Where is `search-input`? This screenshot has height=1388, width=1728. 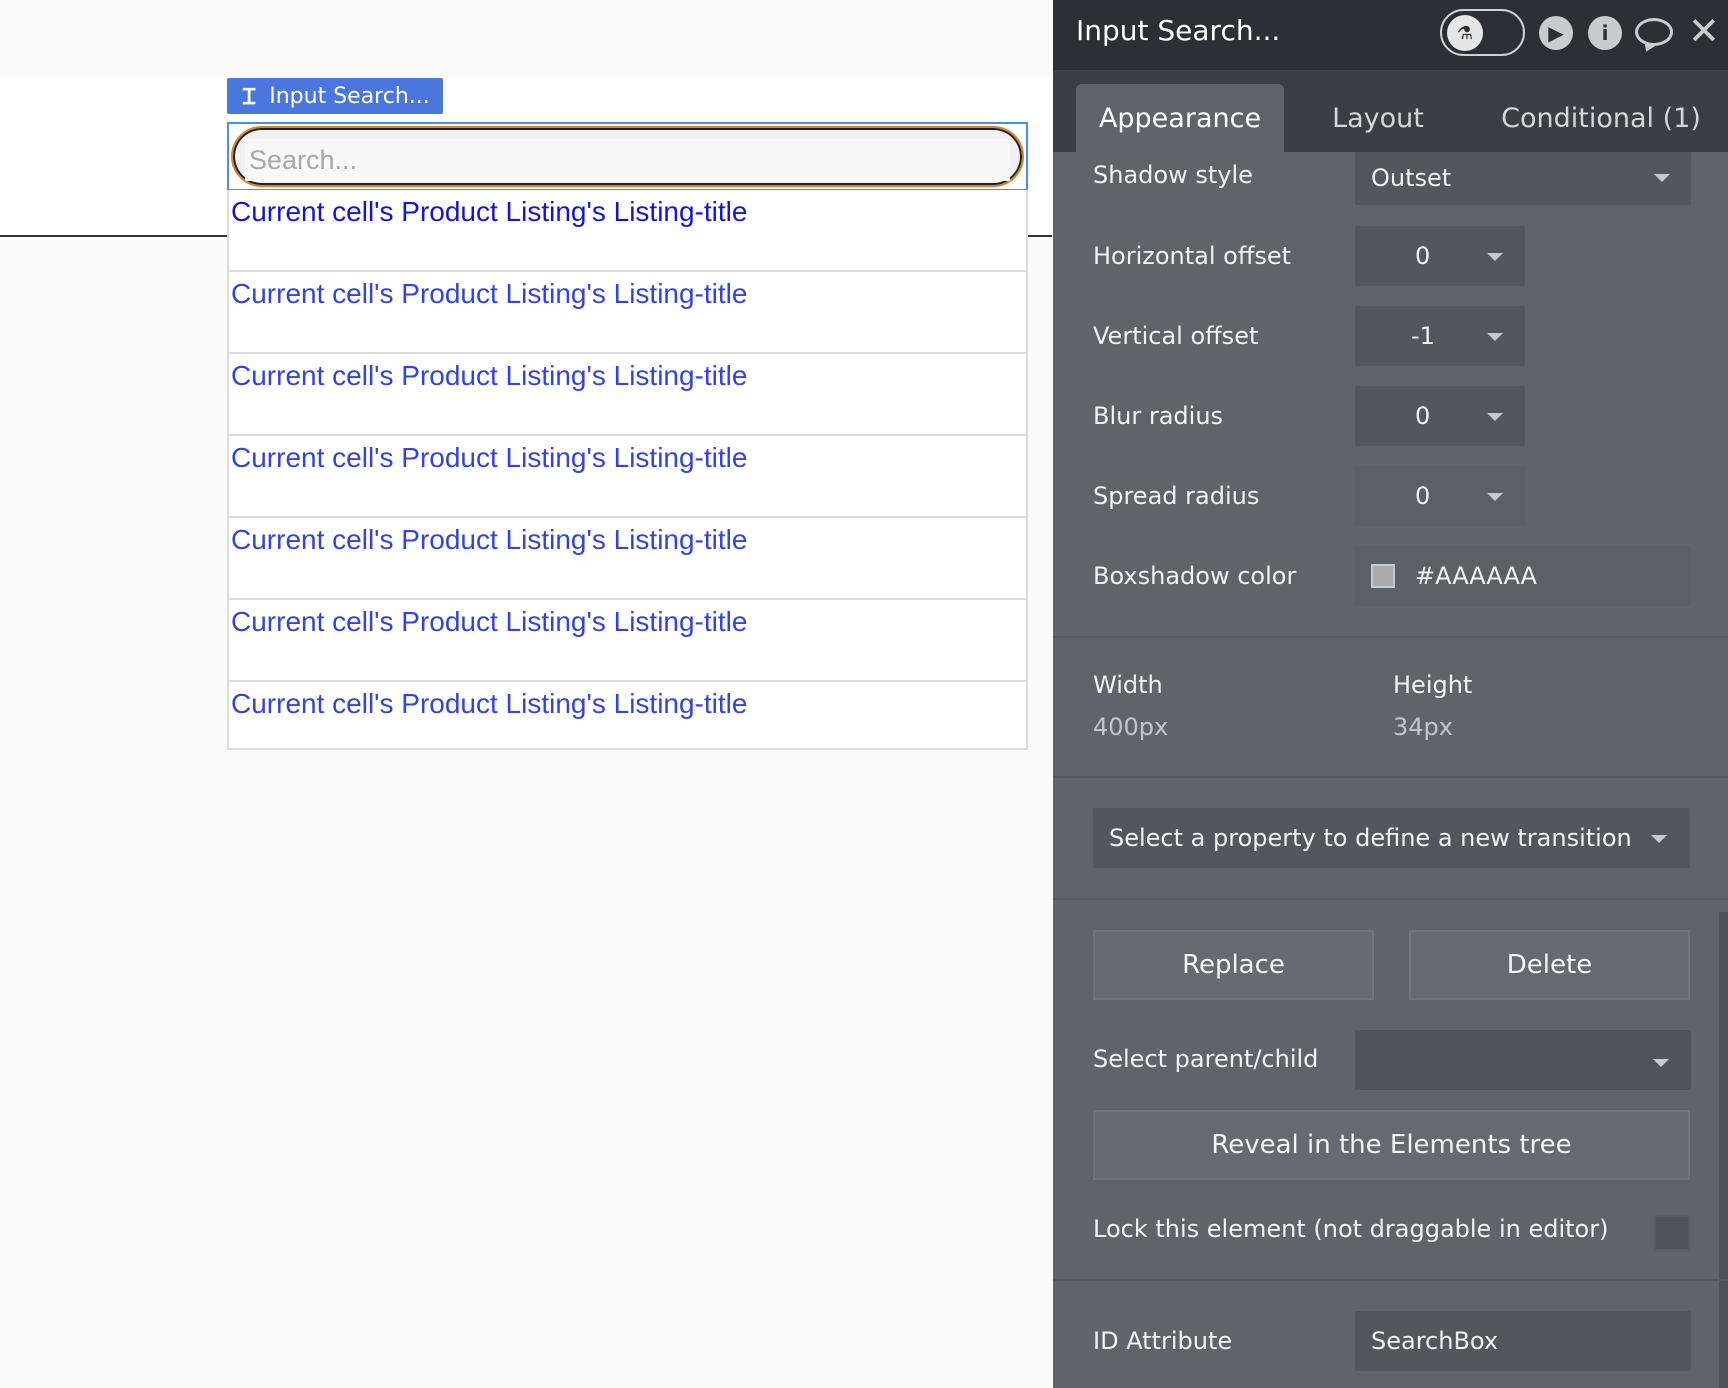 search-input is located at coordinates (627, 160).